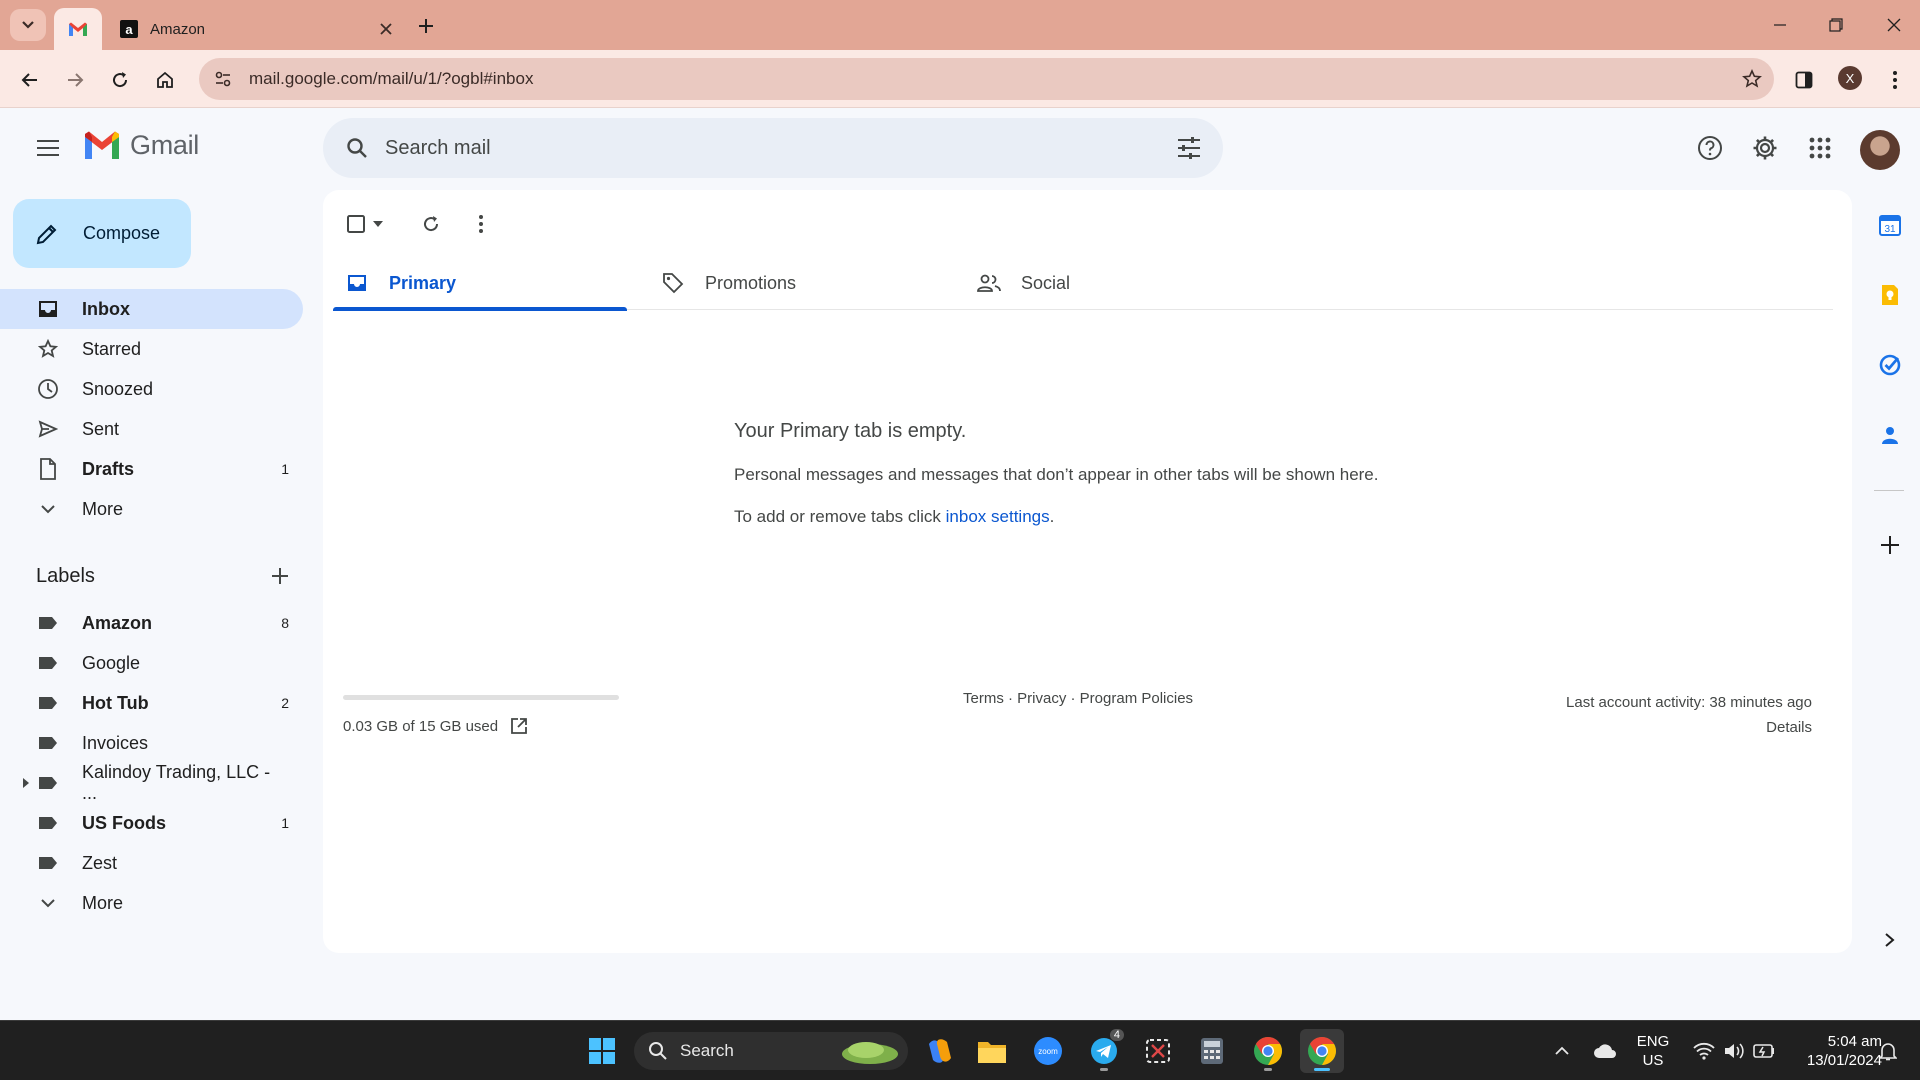 This screenshot has height=1080, width=1920. What do you see at coordinates (285, 703) in the screenshot?
I see `label-item-count: 2` at bounding box center [285, 703].